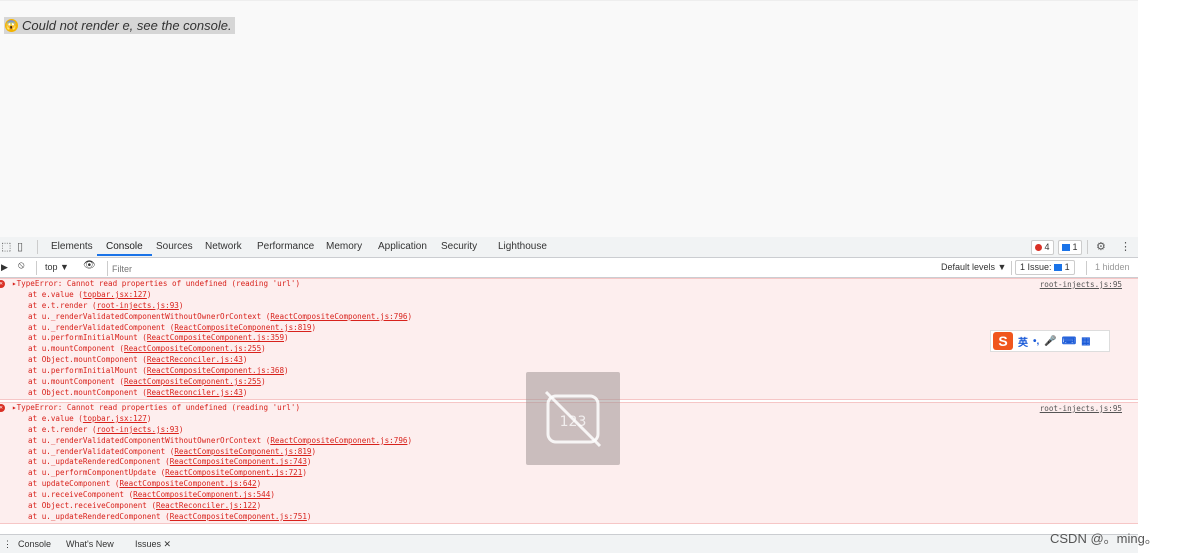  What do you see at coordinates (62, 305) in the screenshot?
I see `stack-frame-call: at e.t.render (` at bounding box center [62, 305].